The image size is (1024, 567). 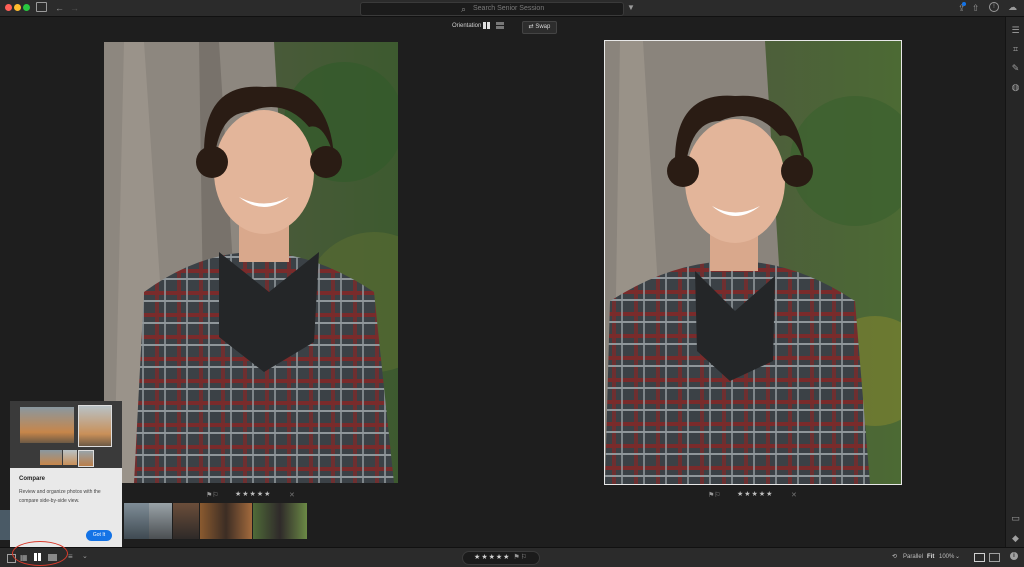 I want to click on cloud-icon: ☁, so click(x=1012, y=7).